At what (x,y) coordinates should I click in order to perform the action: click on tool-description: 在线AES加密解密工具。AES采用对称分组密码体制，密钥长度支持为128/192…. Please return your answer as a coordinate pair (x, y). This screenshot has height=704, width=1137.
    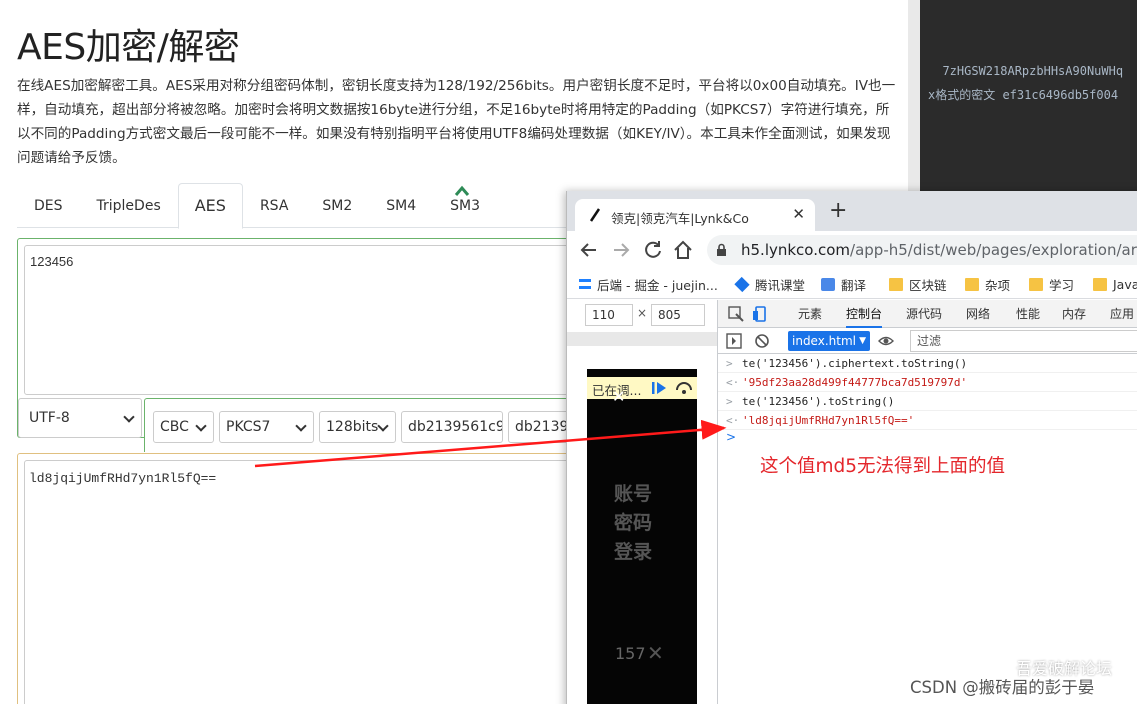
    Looking at the image, I should click on (456, 122).